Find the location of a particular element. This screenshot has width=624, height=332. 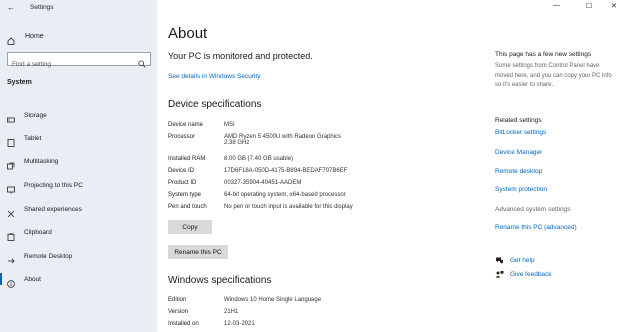

page-title: About is located at coordinates (188, 33).